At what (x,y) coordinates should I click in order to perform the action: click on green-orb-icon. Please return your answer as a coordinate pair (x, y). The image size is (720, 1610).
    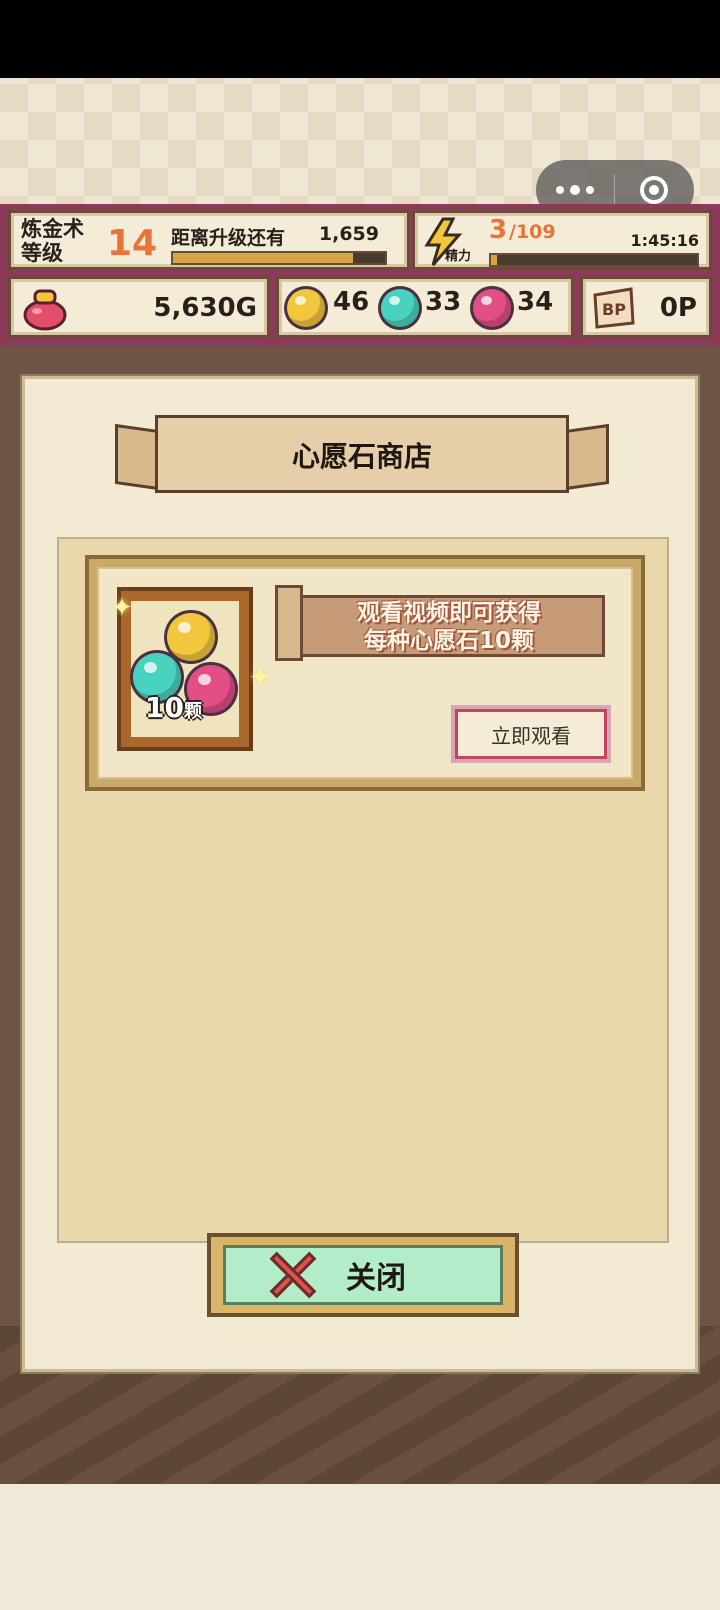
    Looking at the image, I should click on (400, 308).